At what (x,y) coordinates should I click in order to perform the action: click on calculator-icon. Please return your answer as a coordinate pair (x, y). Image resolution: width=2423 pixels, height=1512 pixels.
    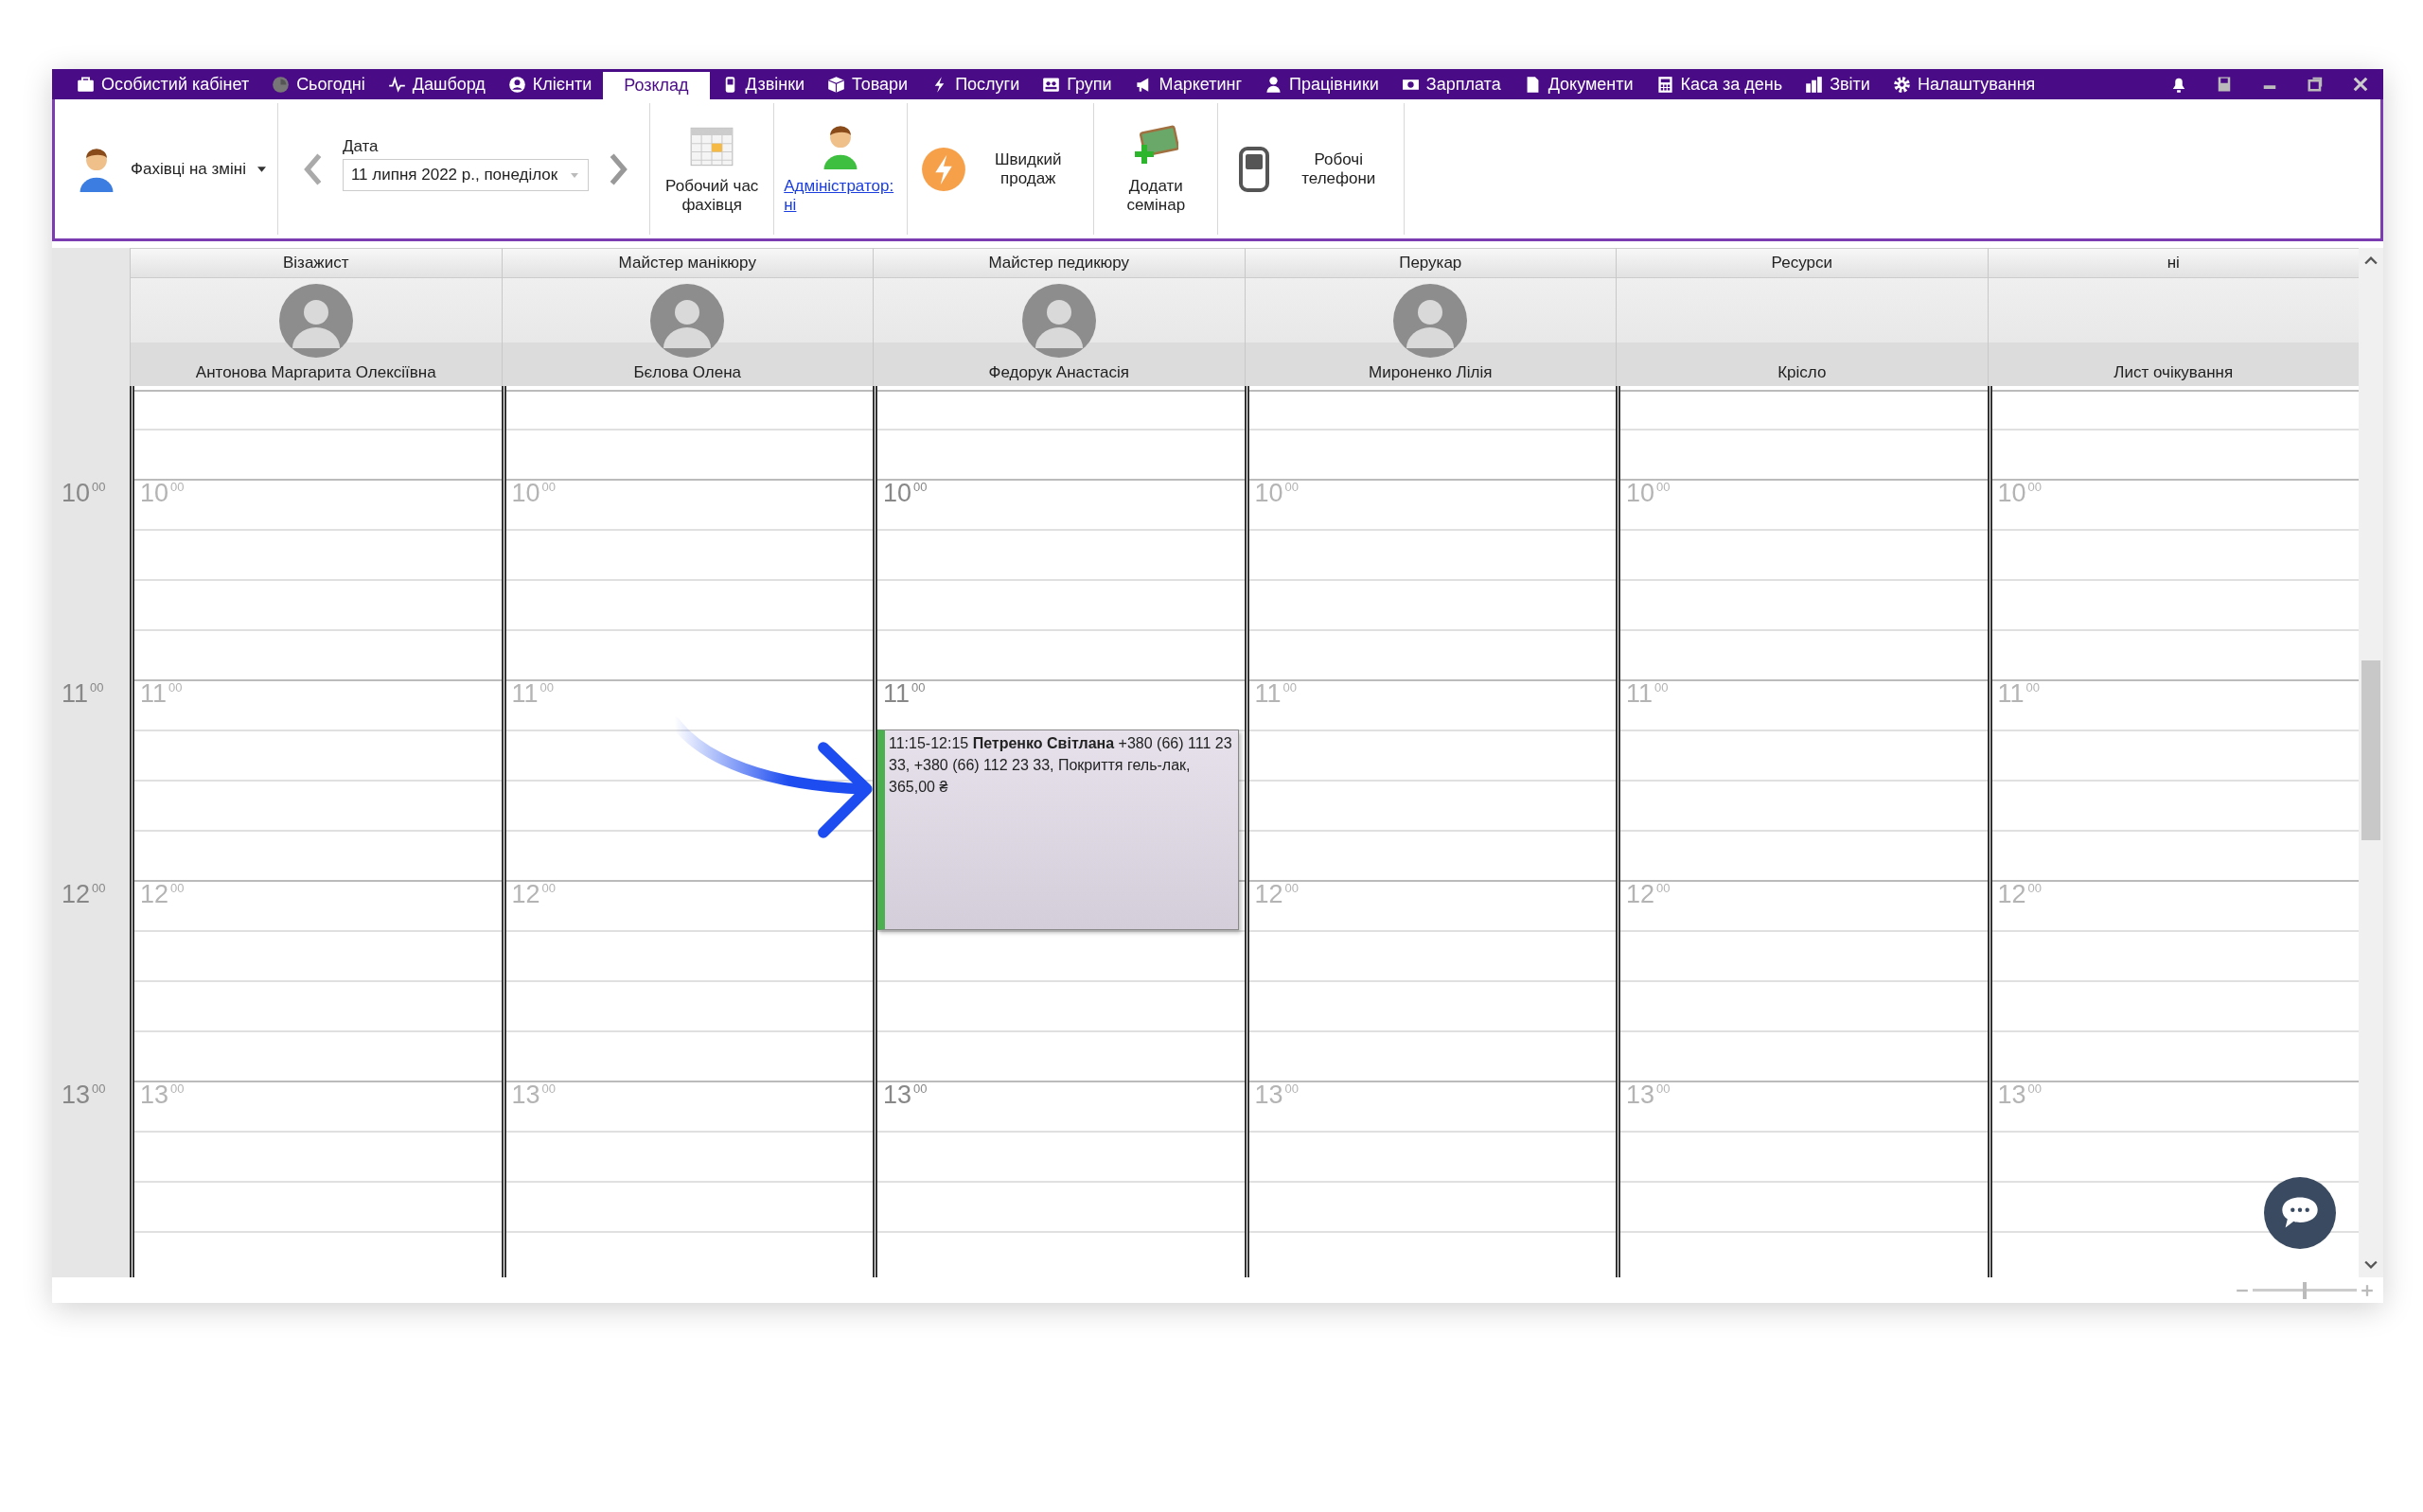
    Looking at the image, I should click on (1664, 84).